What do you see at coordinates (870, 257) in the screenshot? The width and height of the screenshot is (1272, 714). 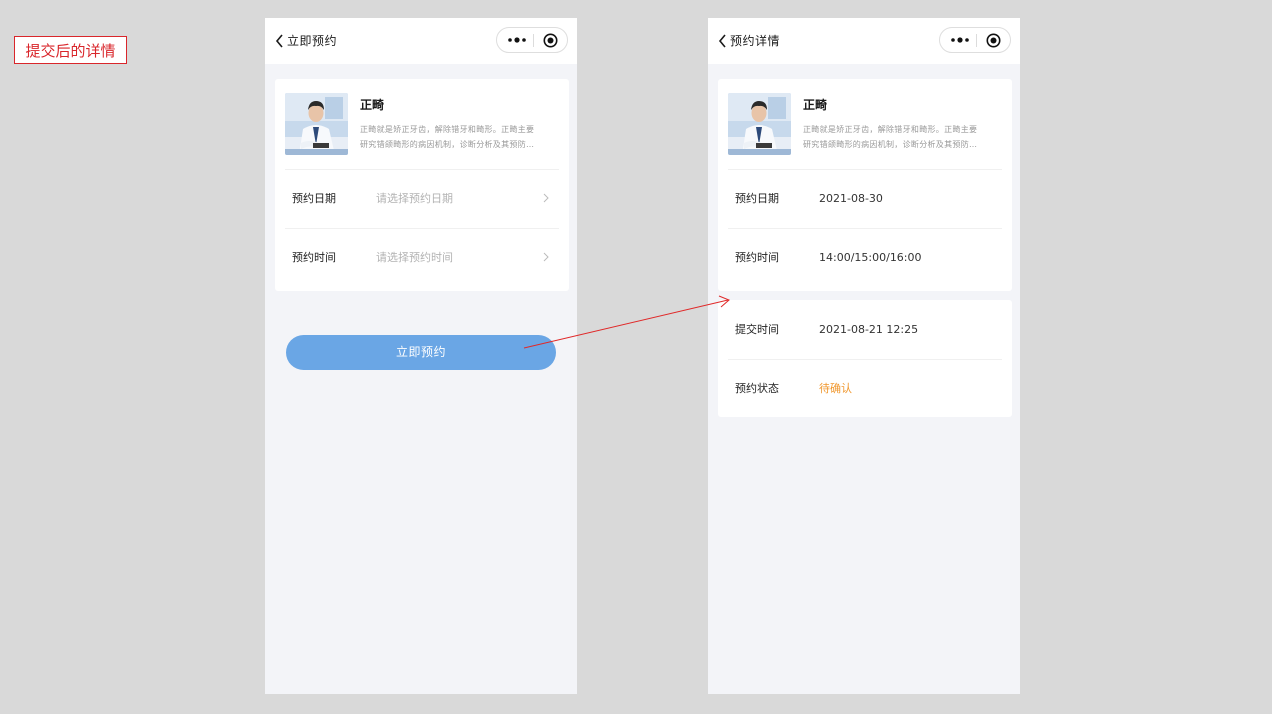 I see `time-value: 14:00/15:00/16:00` at bounding box center [870, 257].